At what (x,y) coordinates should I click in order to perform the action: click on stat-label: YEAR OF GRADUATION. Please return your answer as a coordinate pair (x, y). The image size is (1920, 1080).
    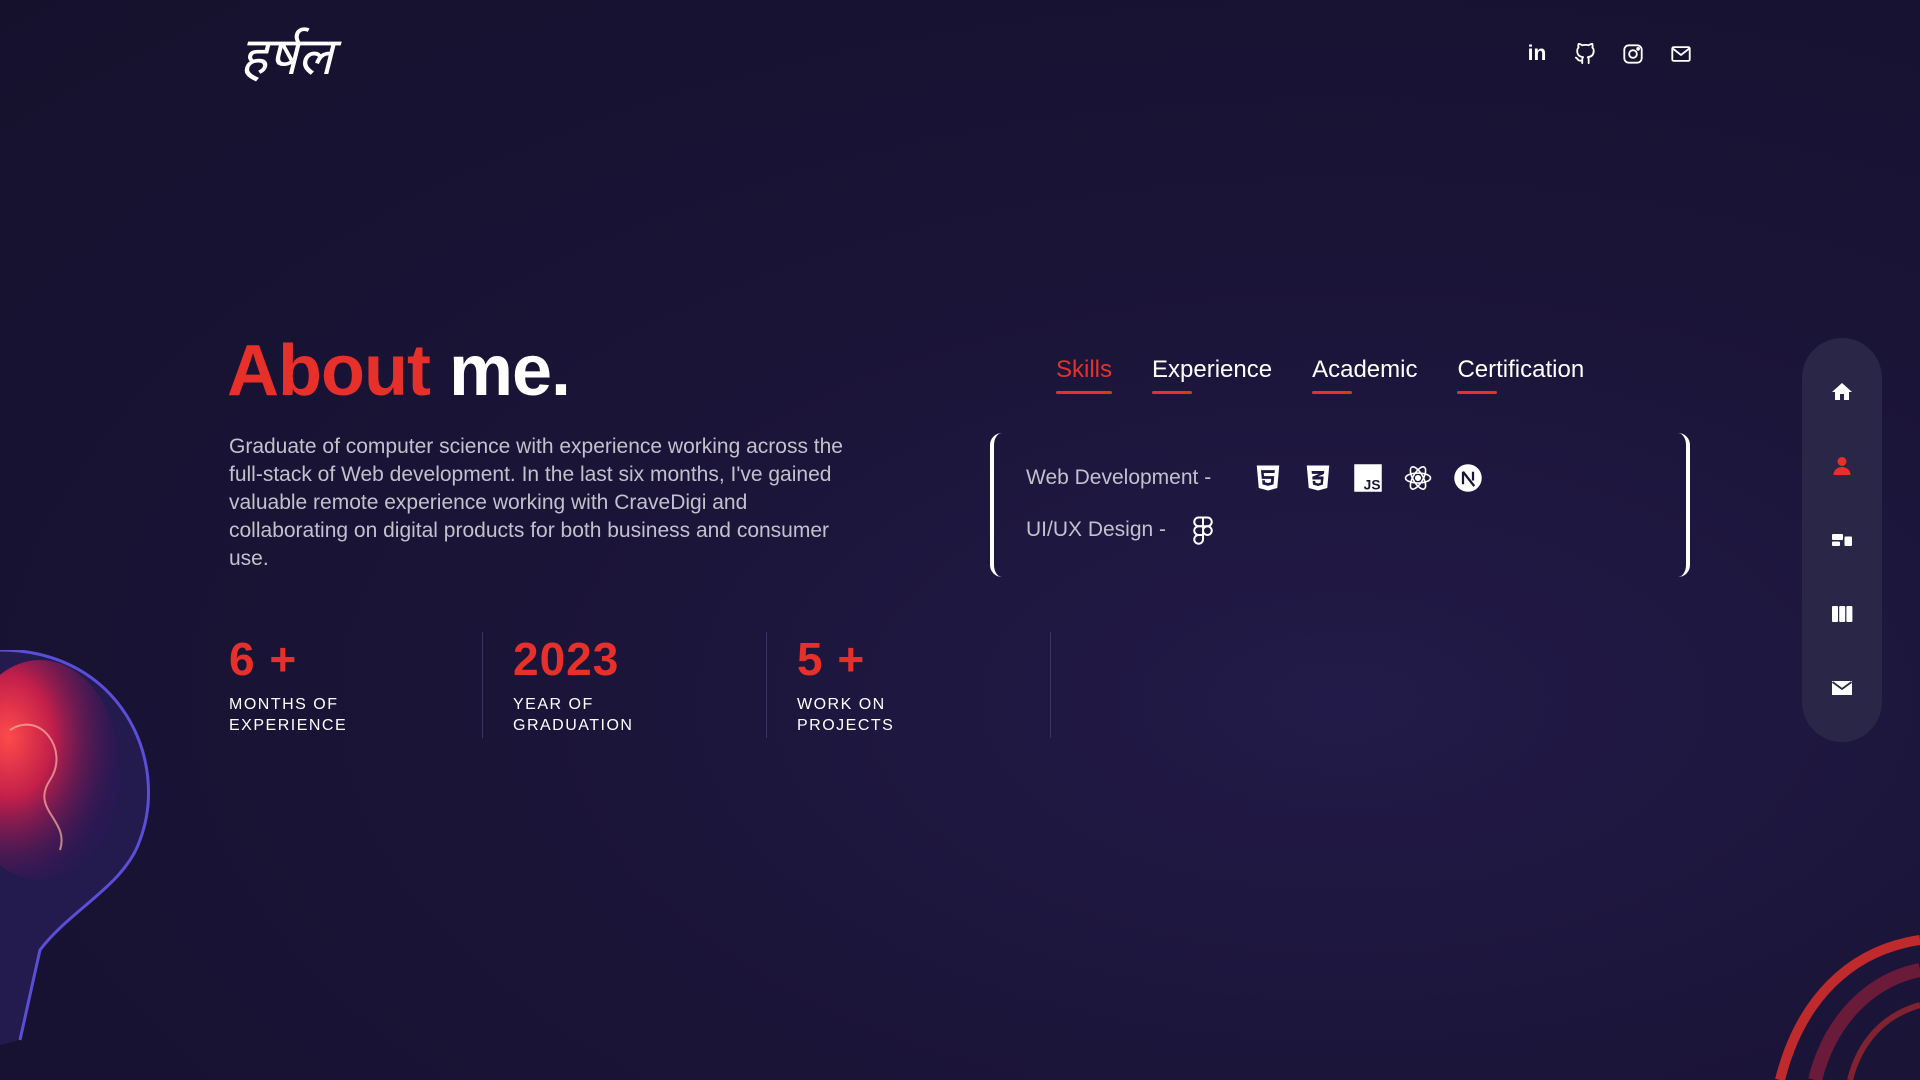
    Looking at the image, I should click on (573, 715).